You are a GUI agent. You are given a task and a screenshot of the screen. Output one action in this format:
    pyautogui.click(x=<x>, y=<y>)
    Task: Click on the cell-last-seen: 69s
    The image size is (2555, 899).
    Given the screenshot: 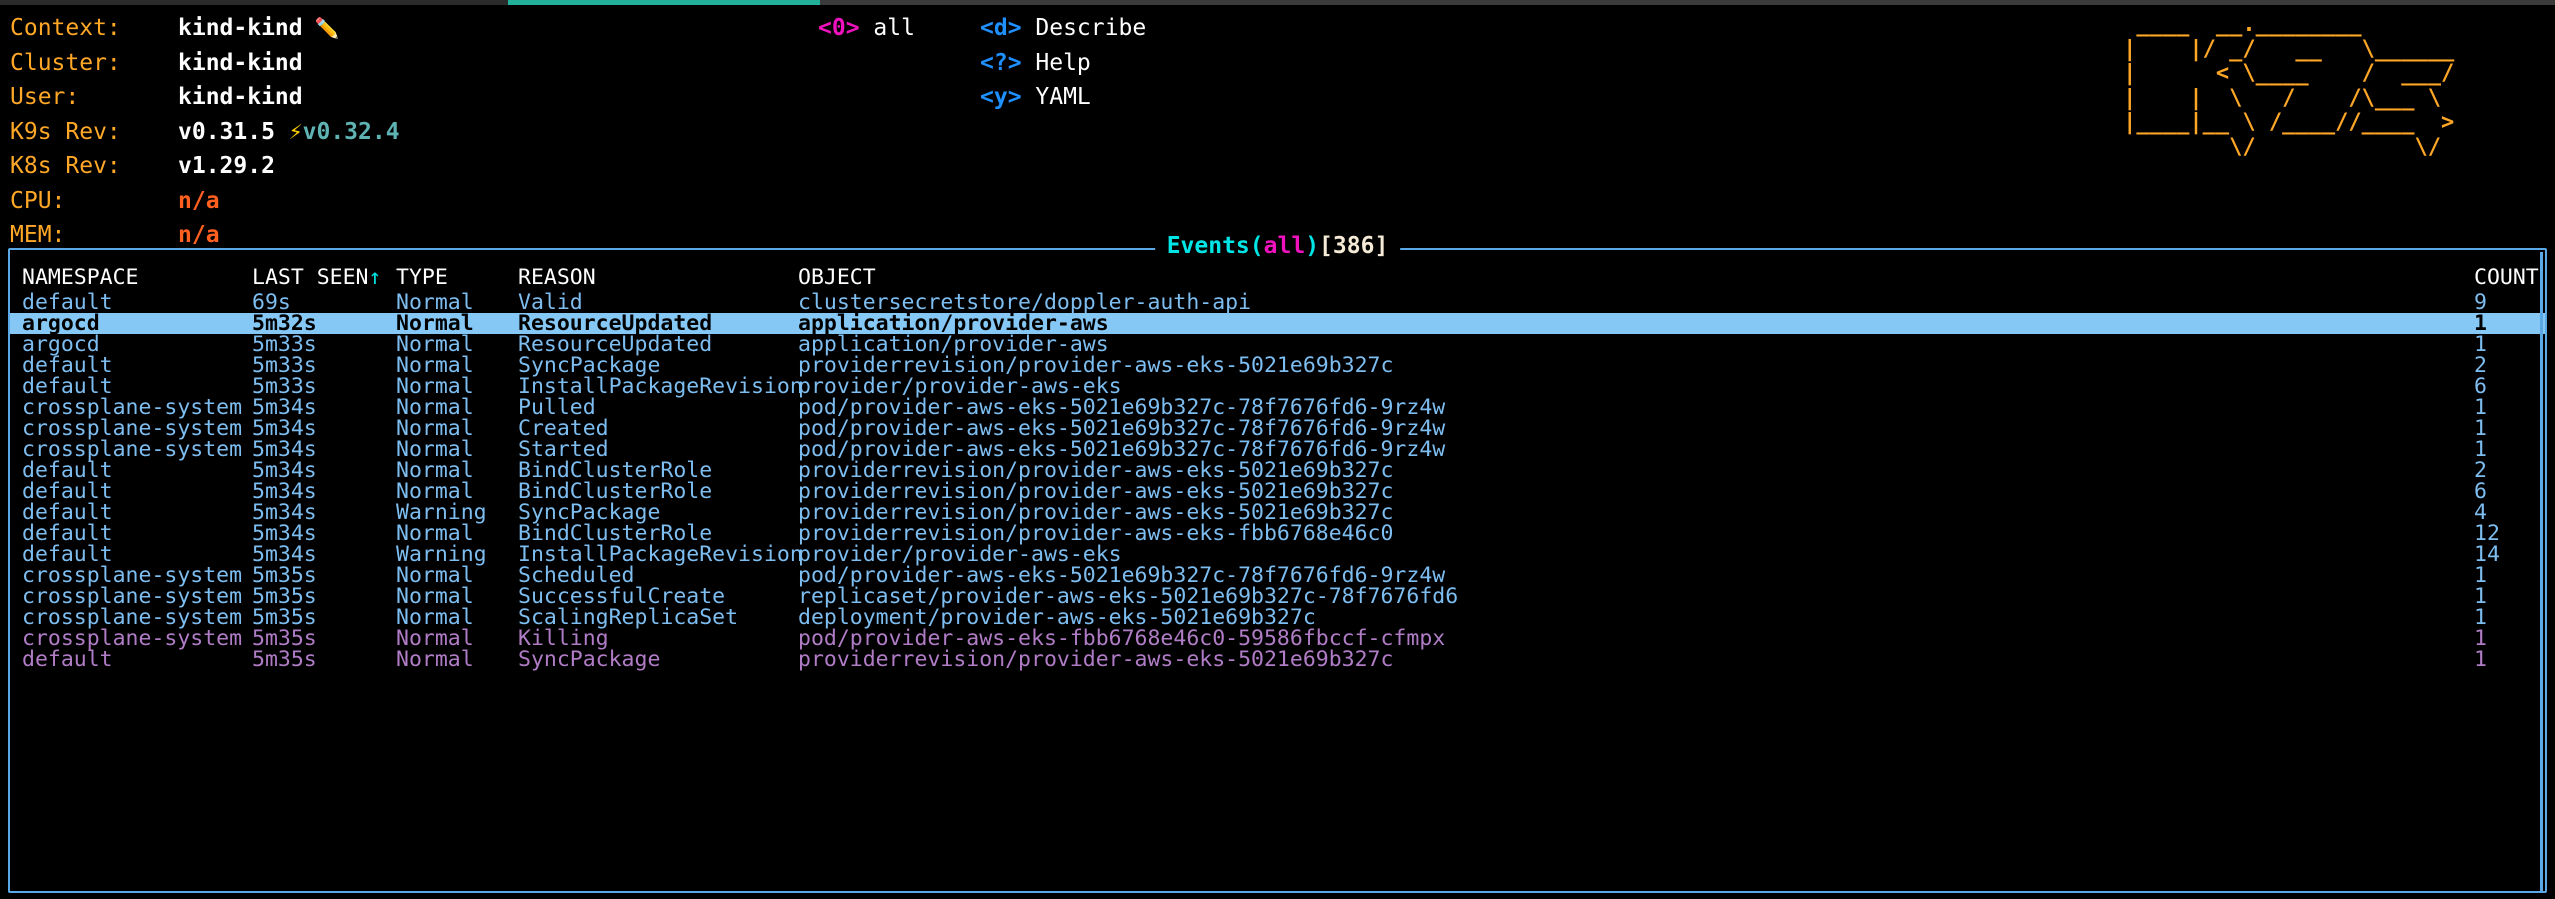 What is the action you would take?
    pyautogui.click(x=271, y=302)
    